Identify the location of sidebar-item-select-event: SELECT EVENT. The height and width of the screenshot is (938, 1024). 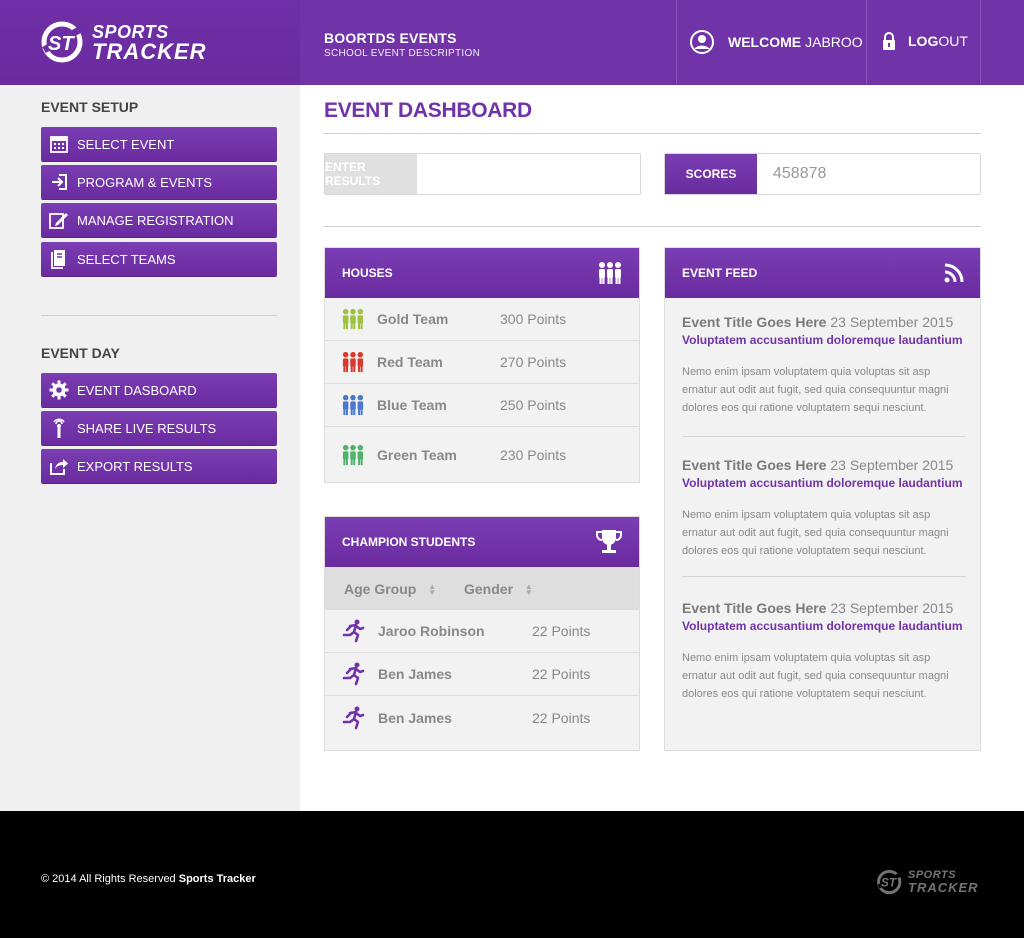
(159, 144).